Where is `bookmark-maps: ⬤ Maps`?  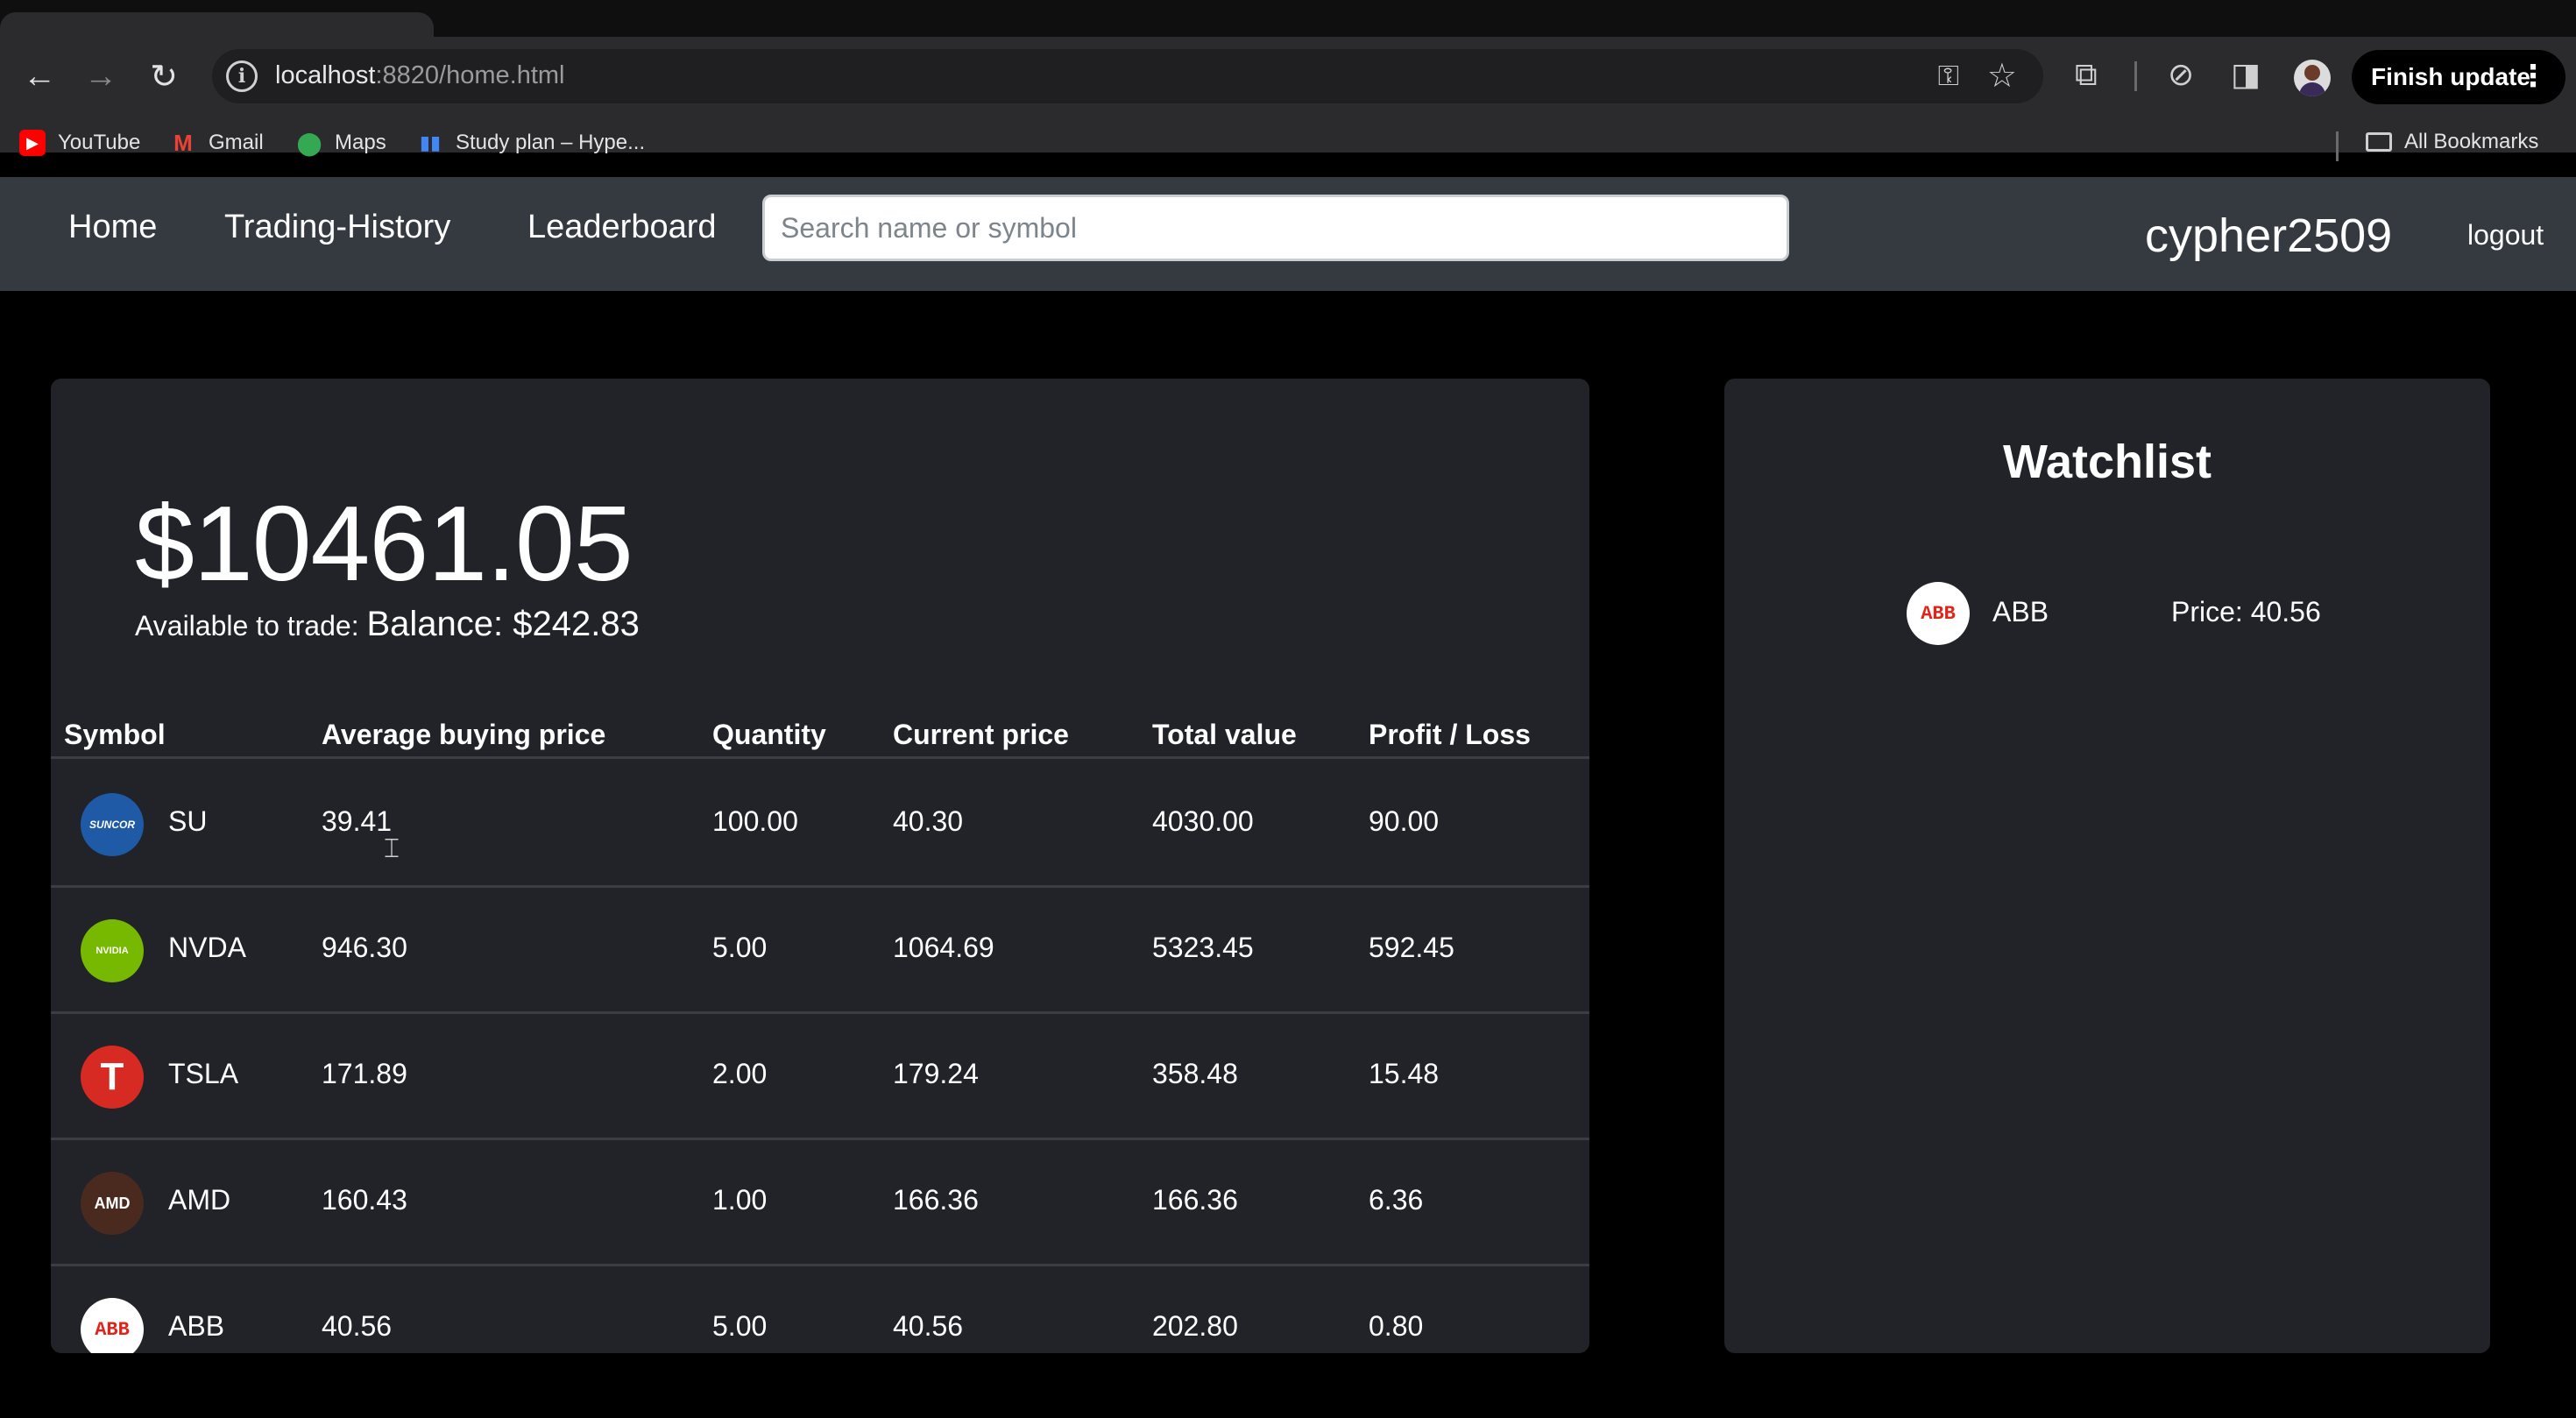
bookmark-maps: ⬤ Maps is located at coordinates (341, 143).